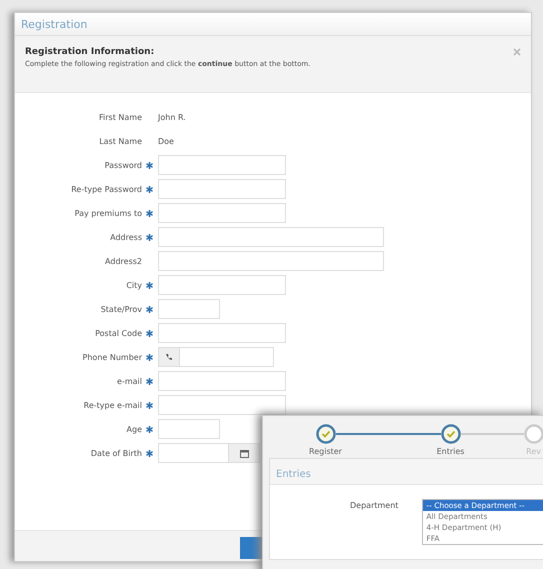 The width and height of the screenshot is (543, 569). What do you see at coordinates (517, 52) in the screenshot?
I see `close-icon` at bounding box center [517, 52].